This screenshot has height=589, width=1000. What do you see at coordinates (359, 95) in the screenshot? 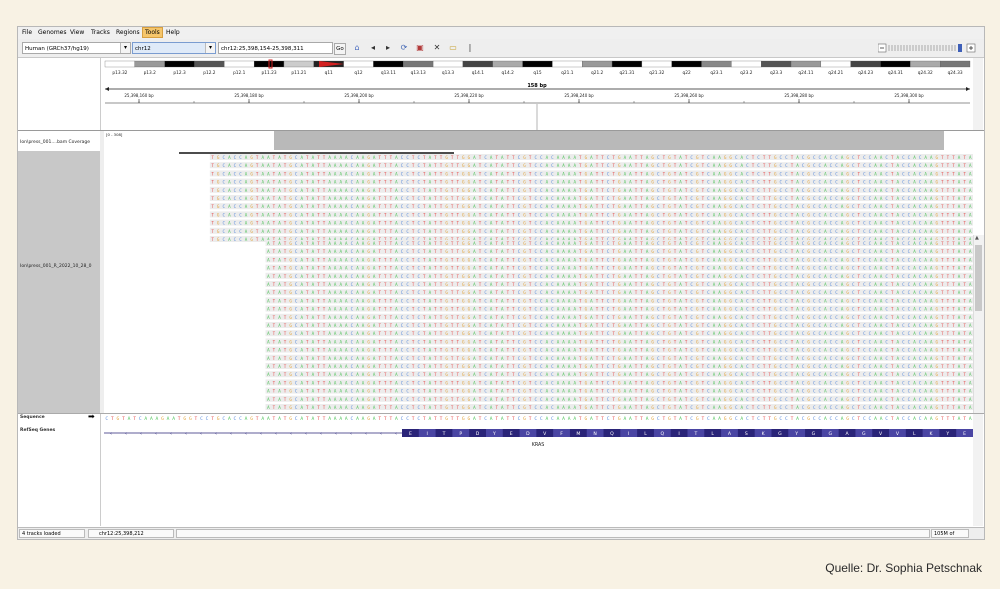
I see `ruler-tick-label: 25,398,200 bp` at bounding box center [359, 95].